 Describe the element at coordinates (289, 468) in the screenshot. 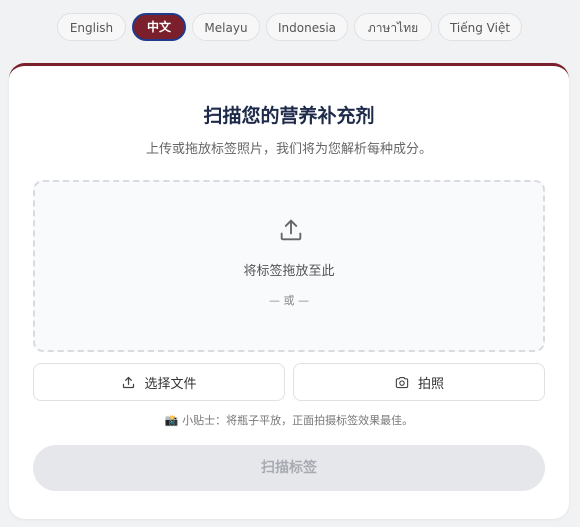

I see `scan-label-button: 扫描标签` at that location.